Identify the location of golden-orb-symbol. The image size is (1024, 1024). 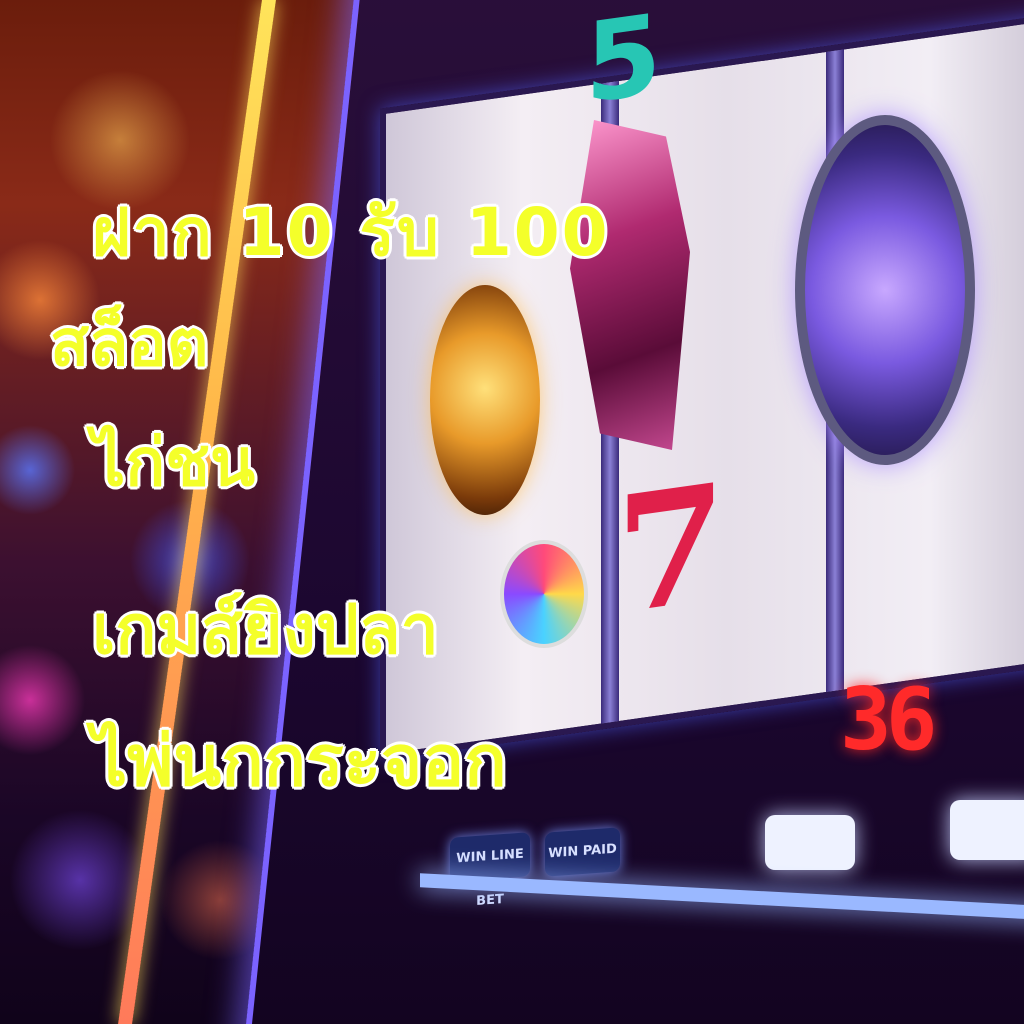
(485, 400).